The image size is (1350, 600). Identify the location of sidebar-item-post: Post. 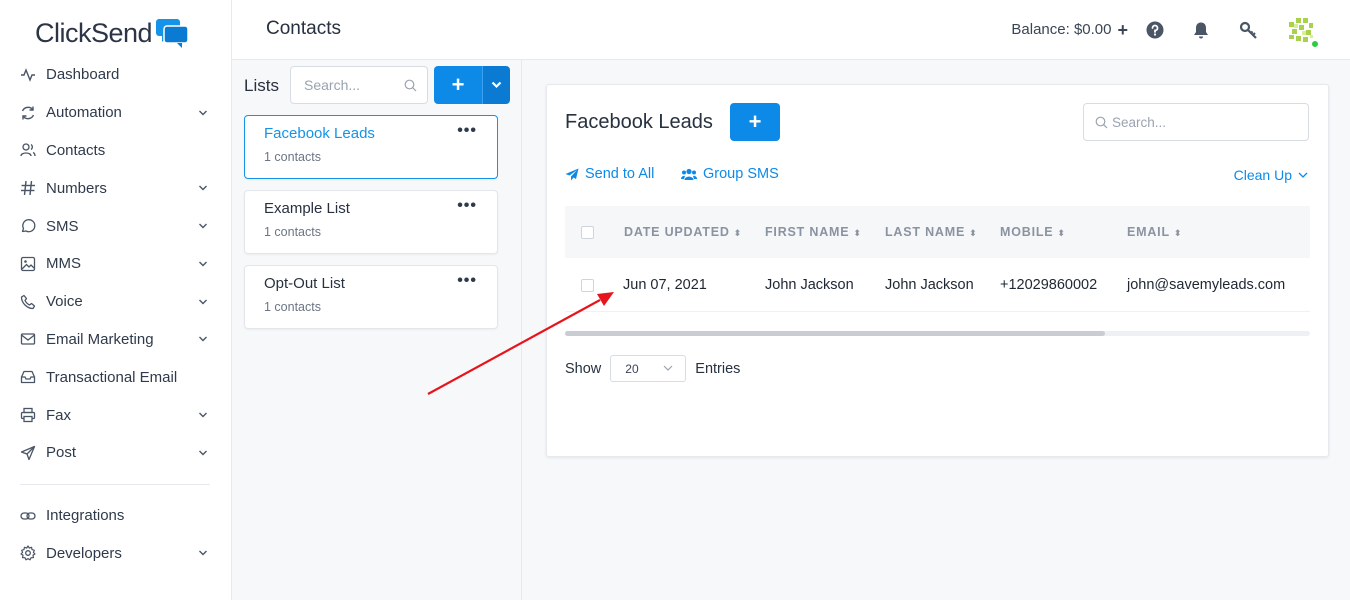
(116, 453).